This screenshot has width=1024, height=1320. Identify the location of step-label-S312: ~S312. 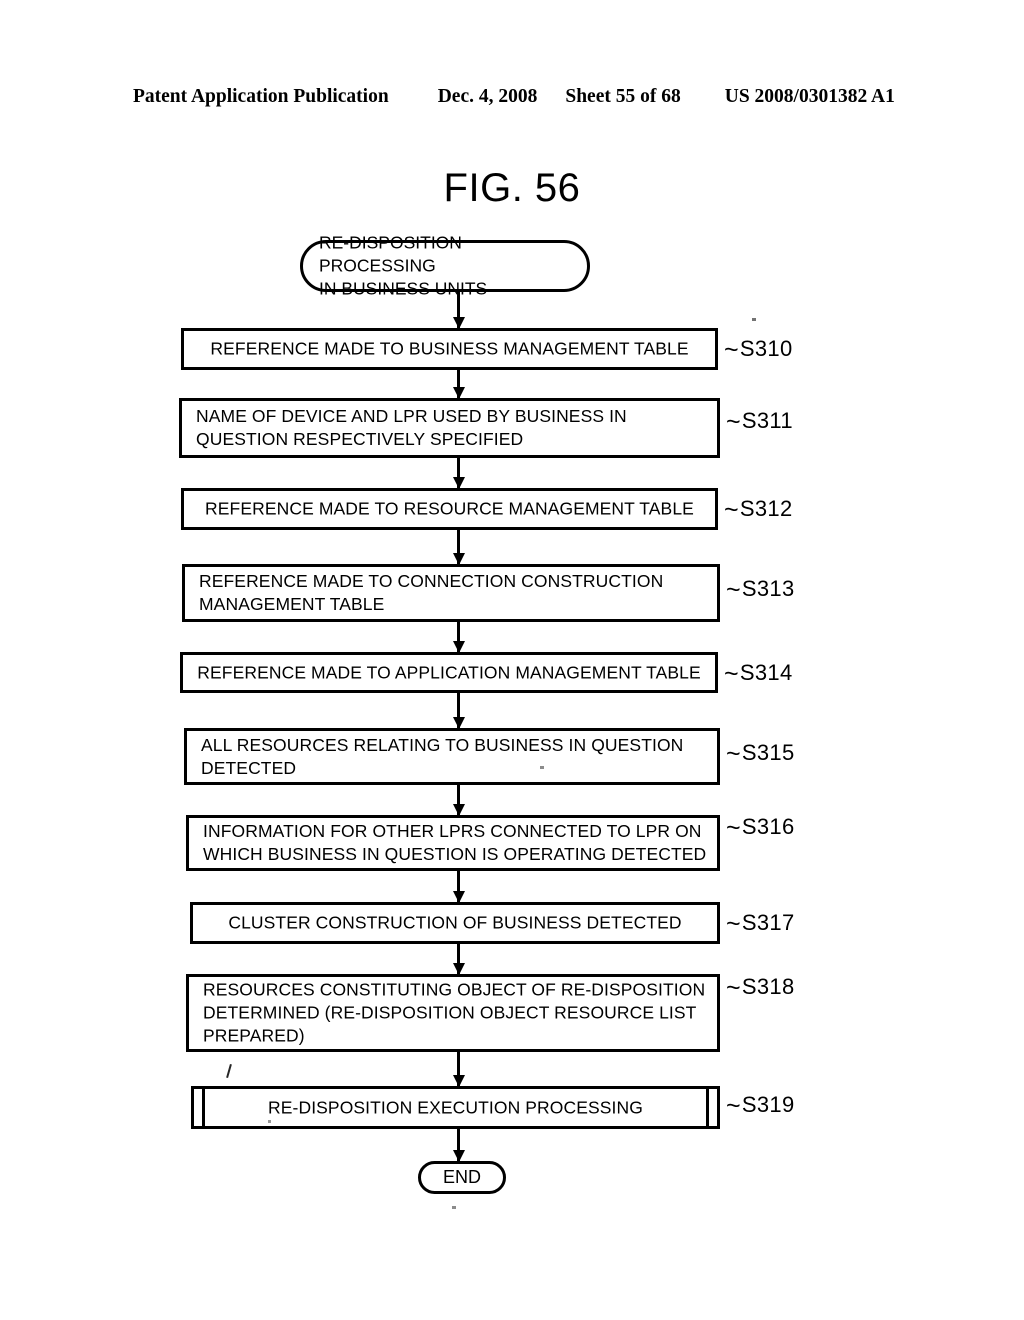
(758, 510).